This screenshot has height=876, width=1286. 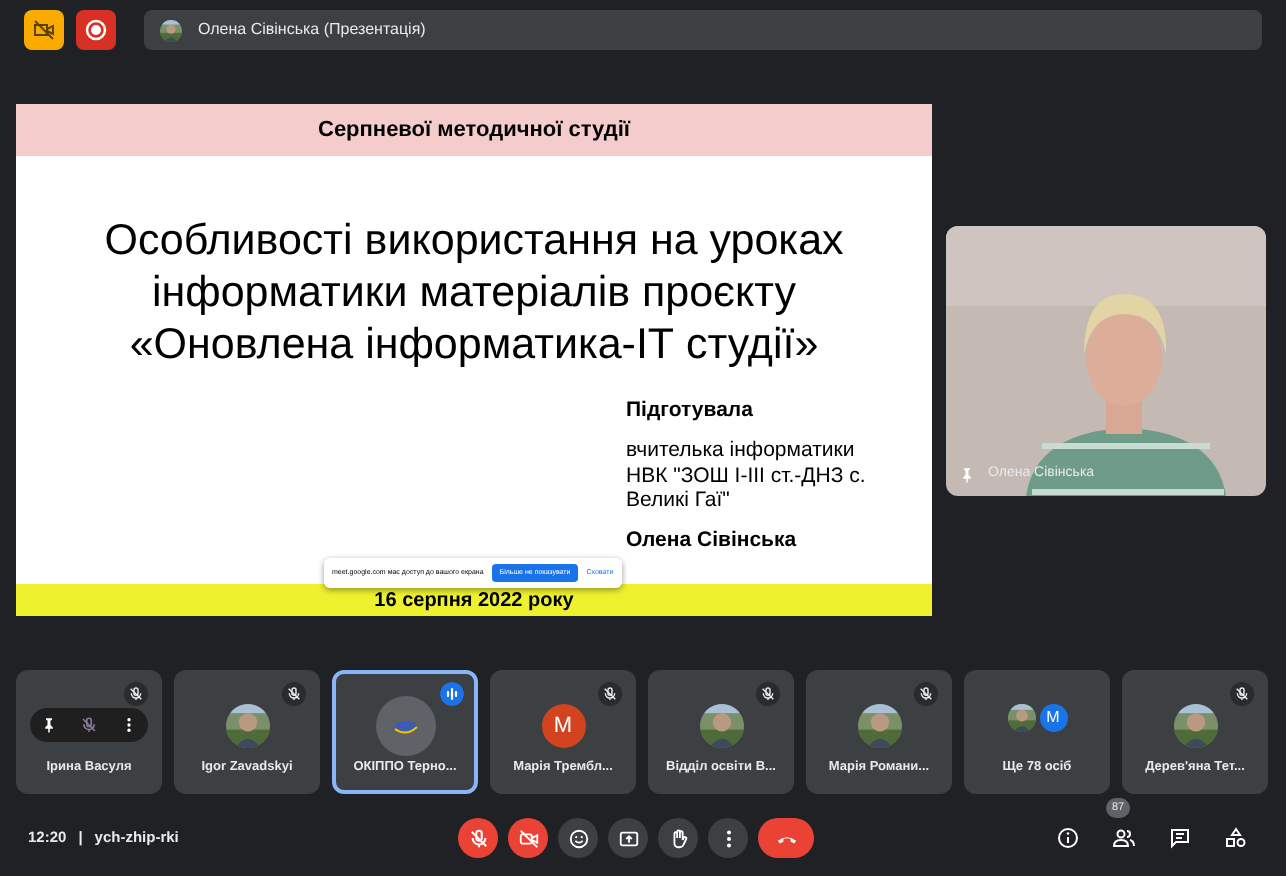 I want to click on present-button, so click(x=628, y=838).